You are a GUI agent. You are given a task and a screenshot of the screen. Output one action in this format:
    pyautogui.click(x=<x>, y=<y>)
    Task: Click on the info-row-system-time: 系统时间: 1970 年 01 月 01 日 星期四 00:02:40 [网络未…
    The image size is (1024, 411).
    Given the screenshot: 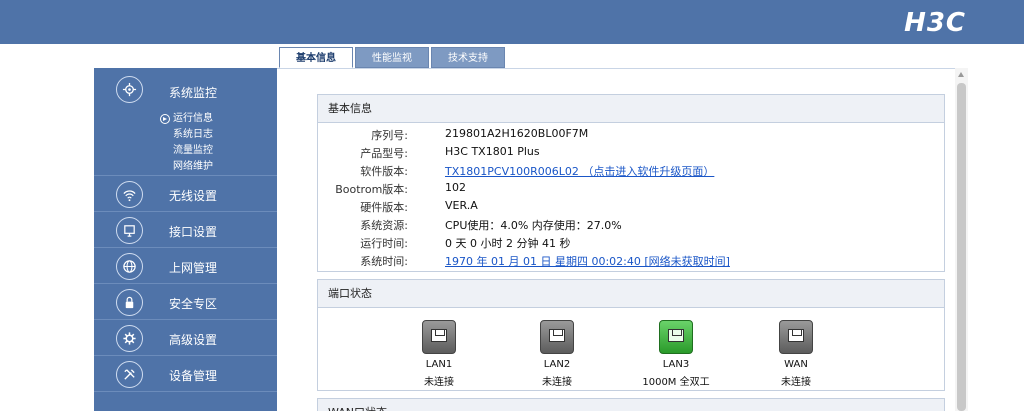 What is the action you would take?
    pyautogui.click(x=631, y=260)
    